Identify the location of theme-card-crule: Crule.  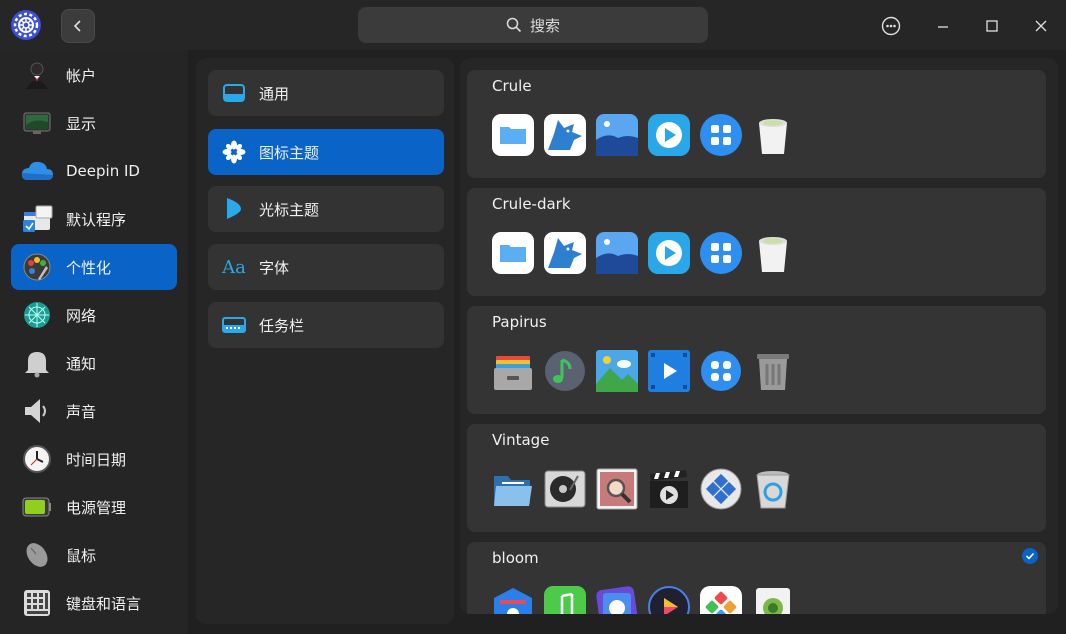
(756, 124).